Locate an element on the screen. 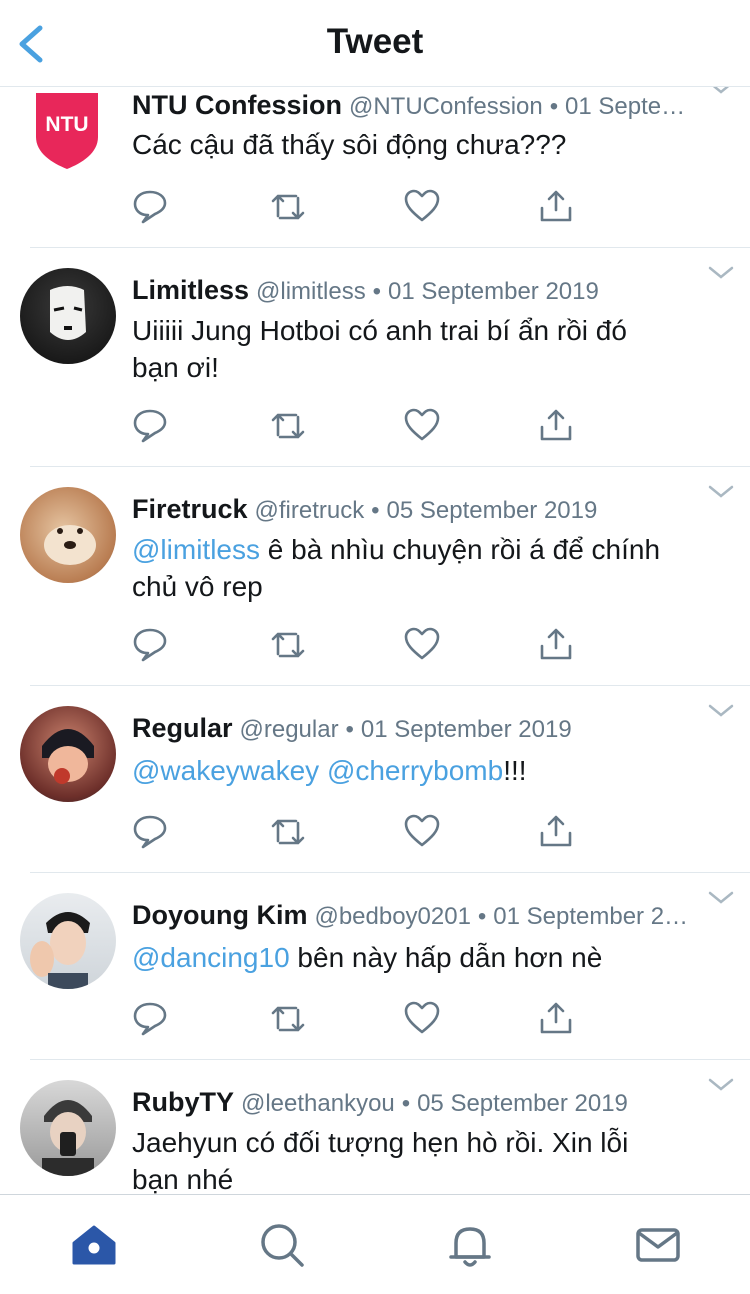 The image size is (750, 1294). ntu-logo-text: NTU is located at coordinates (67, 124).